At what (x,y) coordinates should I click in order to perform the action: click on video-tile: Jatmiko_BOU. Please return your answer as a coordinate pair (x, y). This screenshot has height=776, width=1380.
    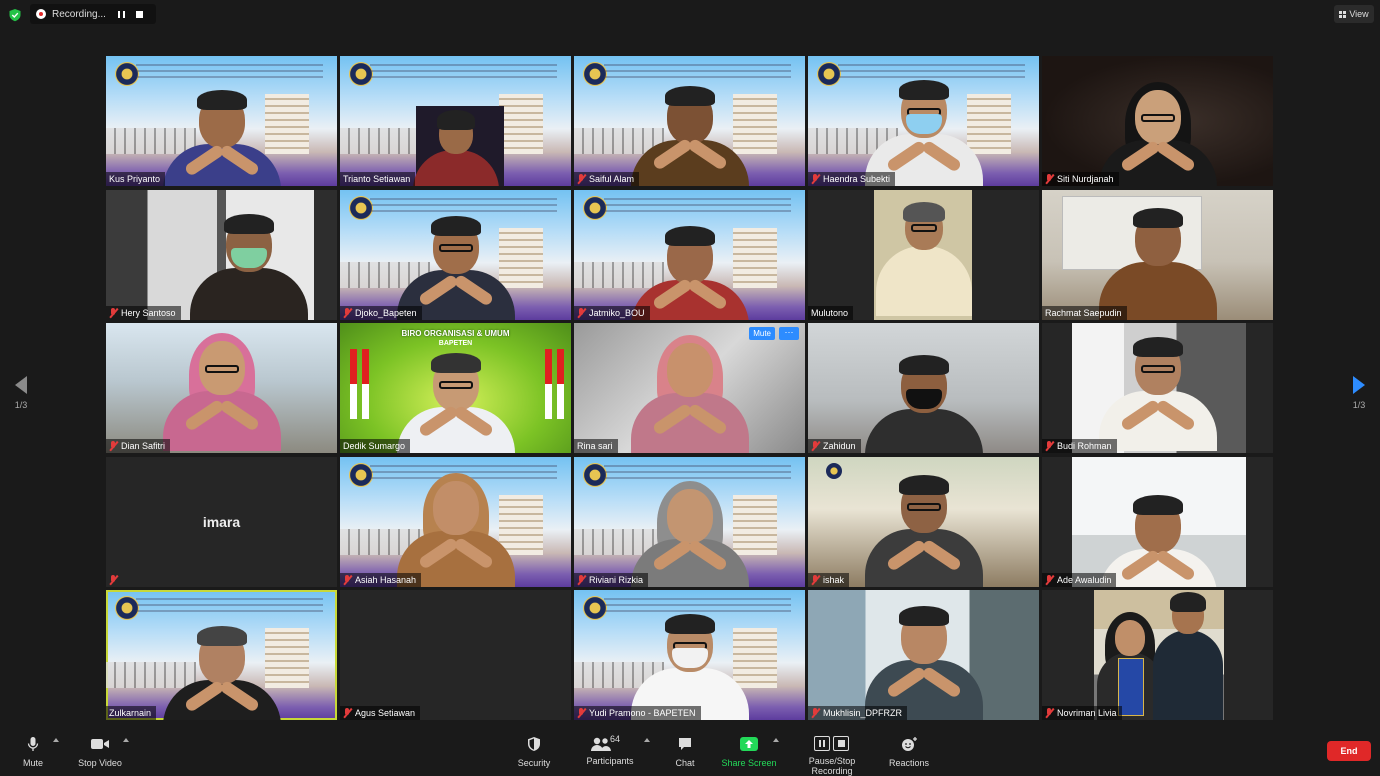
    Looking at the image, I should click on (689, 255).